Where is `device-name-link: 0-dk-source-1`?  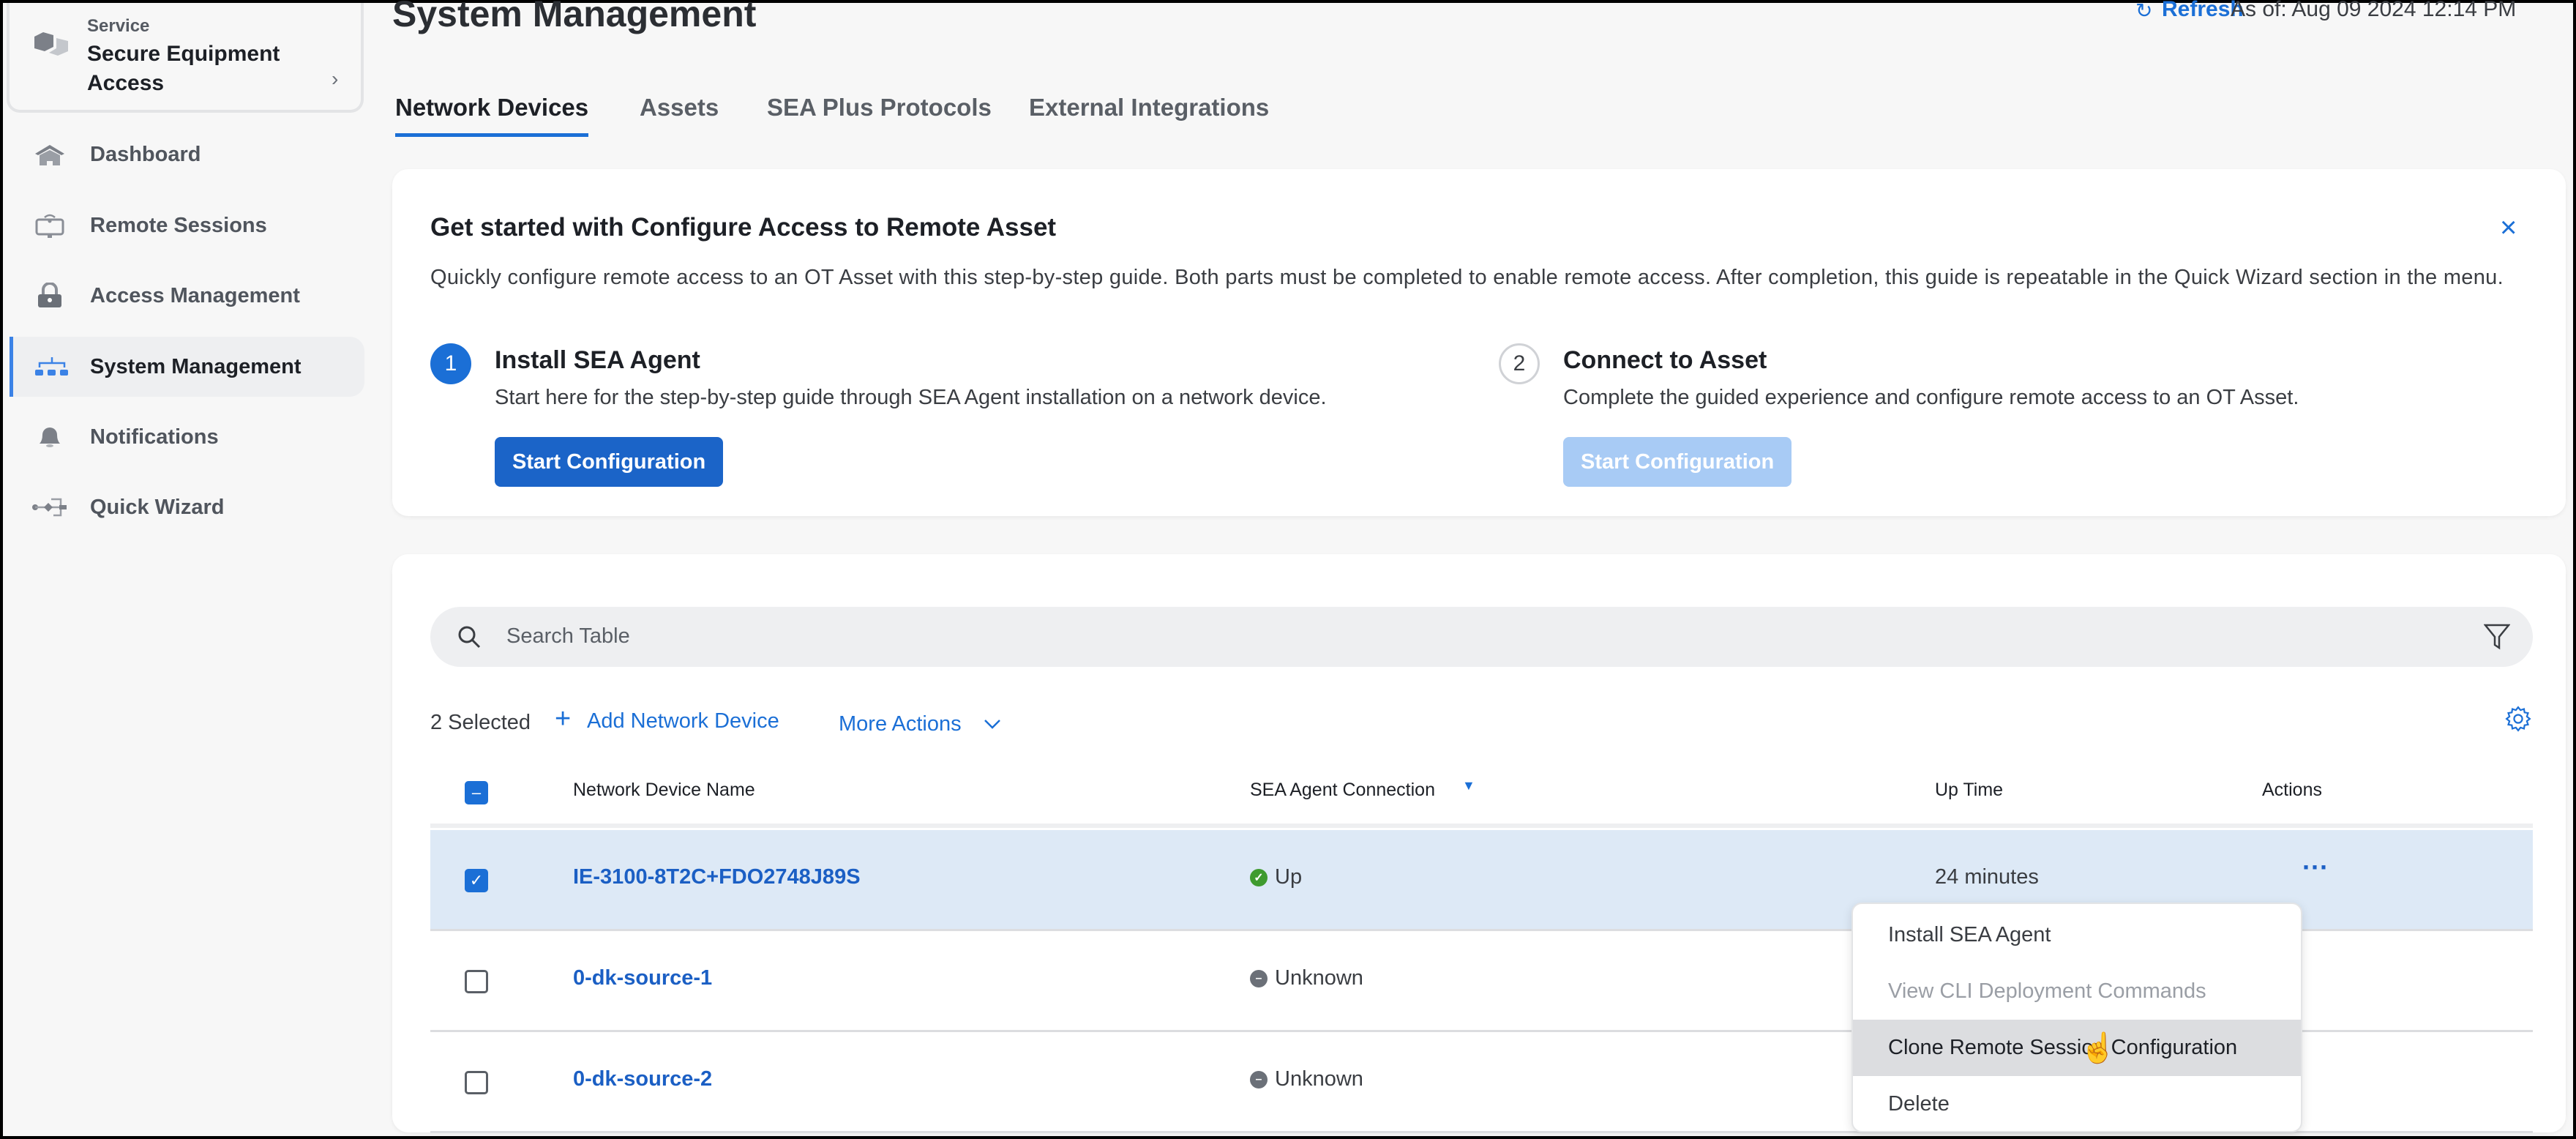
device-name-link: 0-dk-source-1 is located at coordinates (642, 978).